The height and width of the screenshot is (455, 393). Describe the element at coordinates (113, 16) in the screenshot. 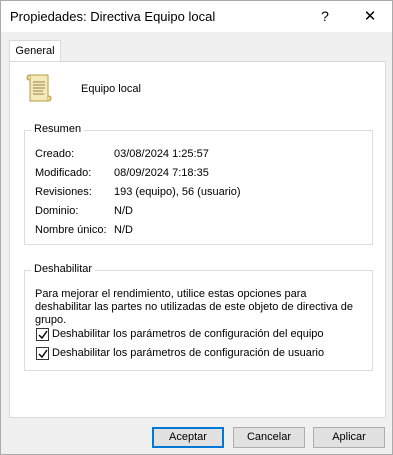

I see `window-title: Propiedades: Directiva Equipo local` at that location.